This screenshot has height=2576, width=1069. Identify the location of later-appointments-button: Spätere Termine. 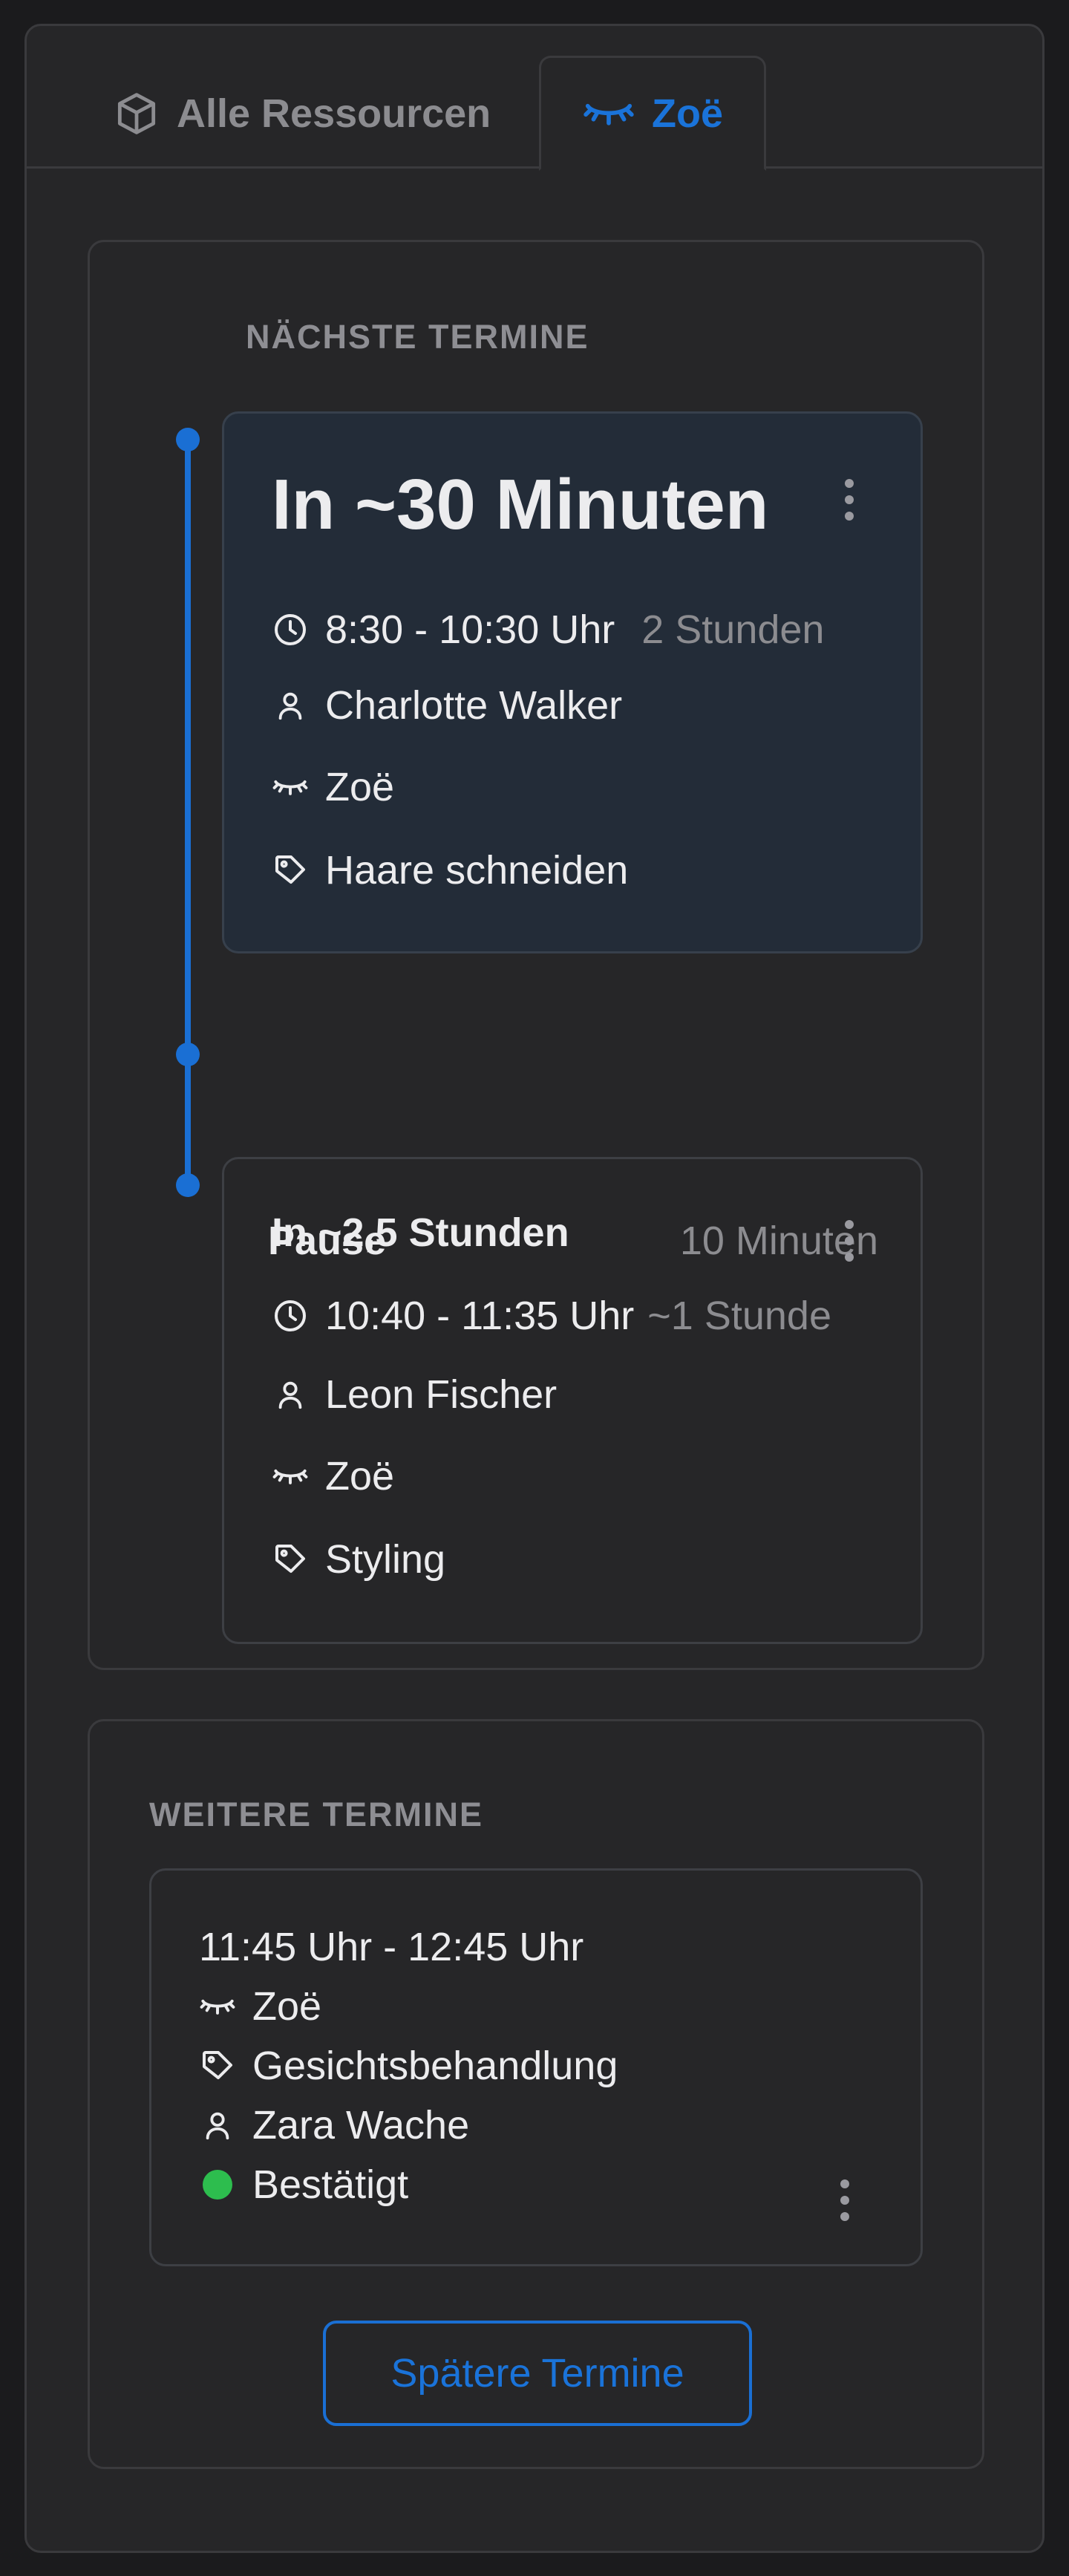
(537, 2373).